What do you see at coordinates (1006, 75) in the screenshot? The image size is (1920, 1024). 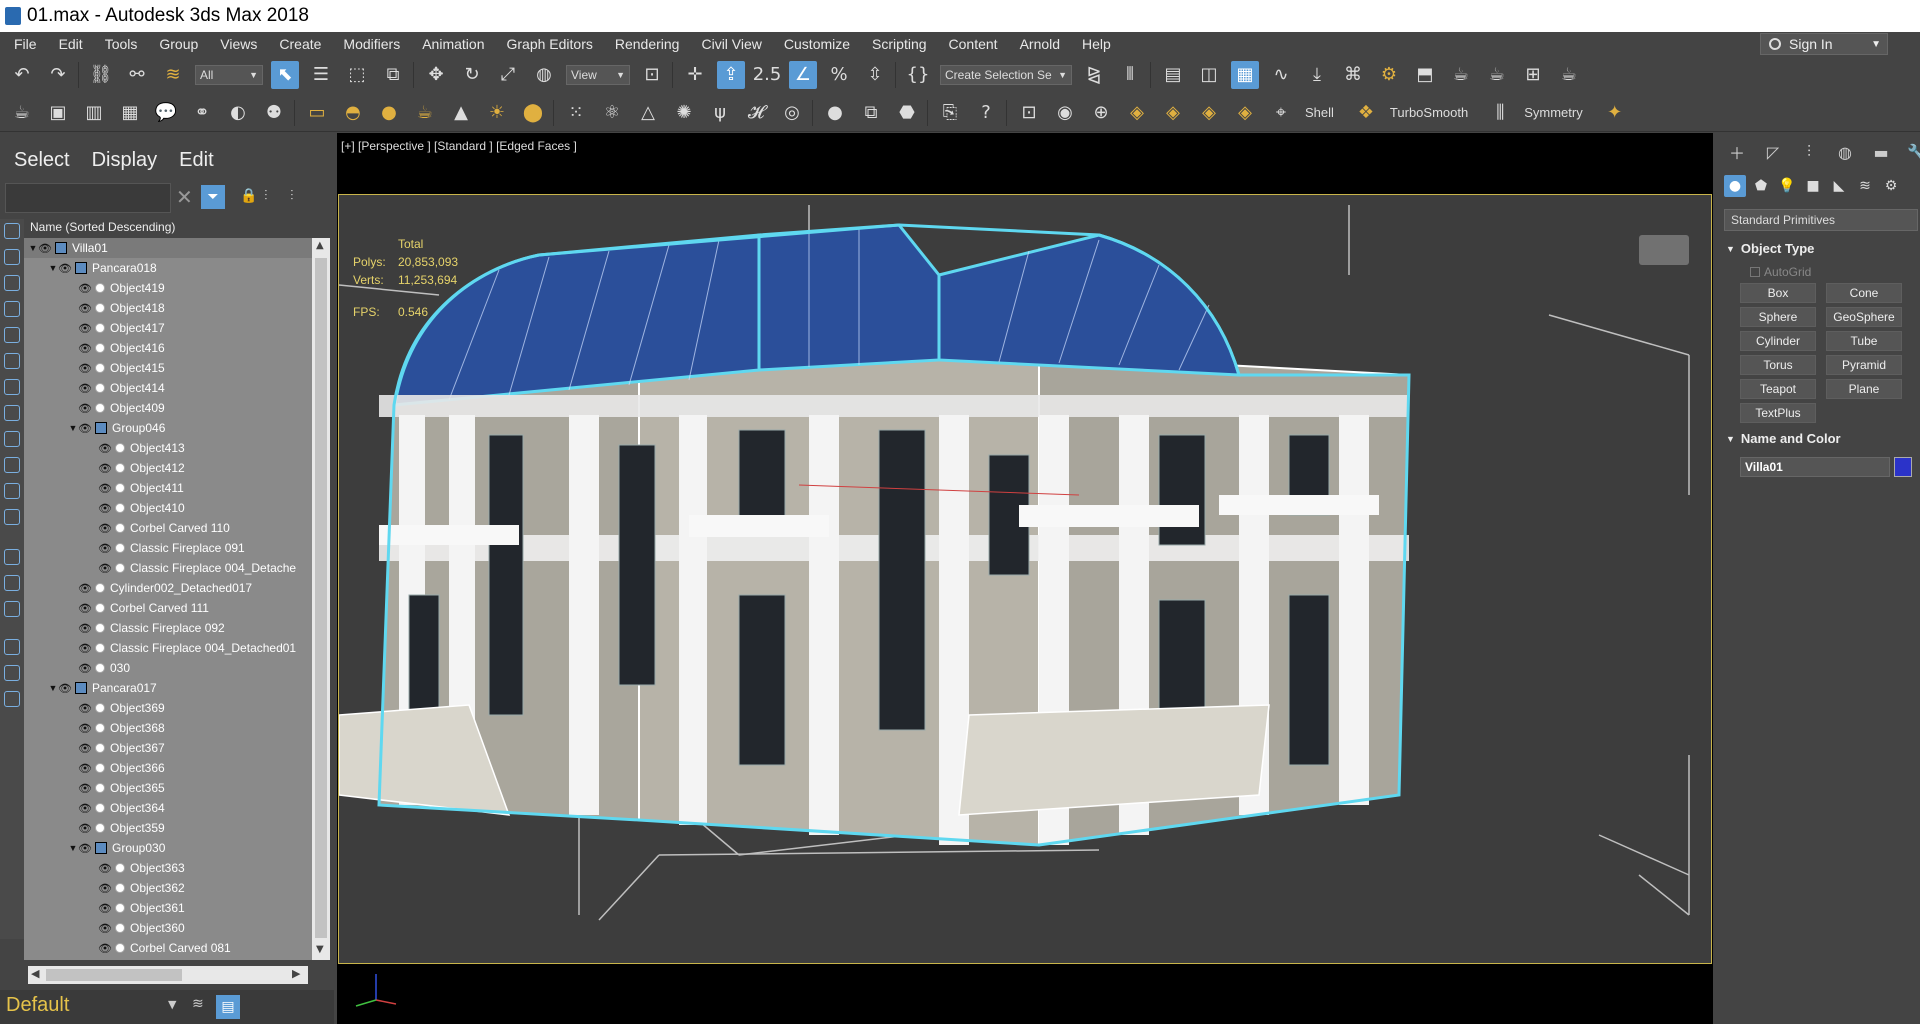 I see `named-selection-dropdown: Create Selection Se ▼` at bounding box center [1006, 75].